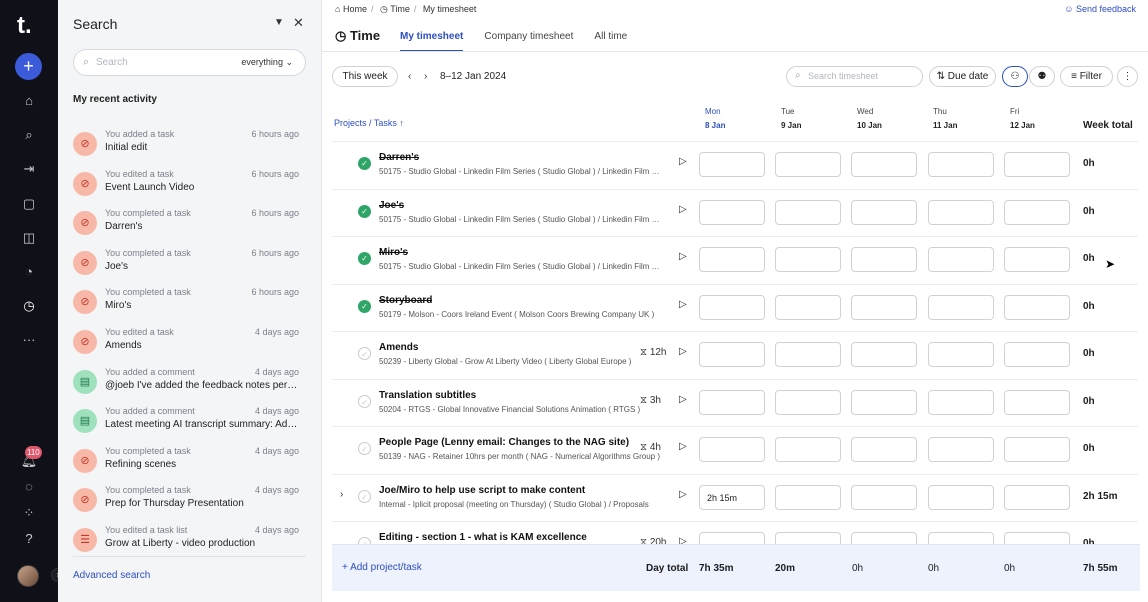  What do you see at coordinates (186, 267) in the screenshot?
I see `list-item: ⊘ You completed a task 6 hours ago Joe's` at bounding box center [186, 267].